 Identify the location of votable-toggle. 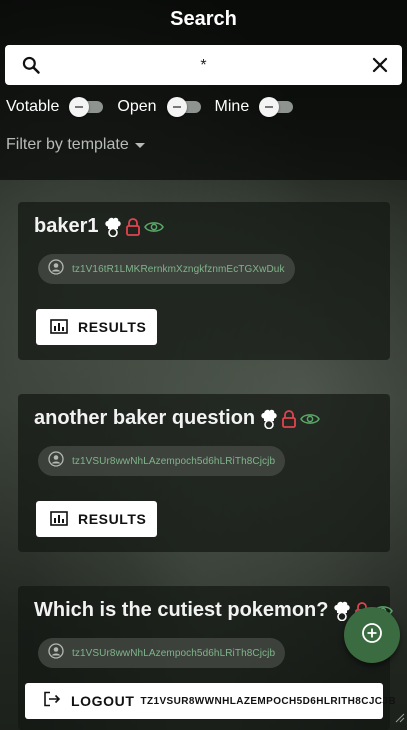
(87, 107).